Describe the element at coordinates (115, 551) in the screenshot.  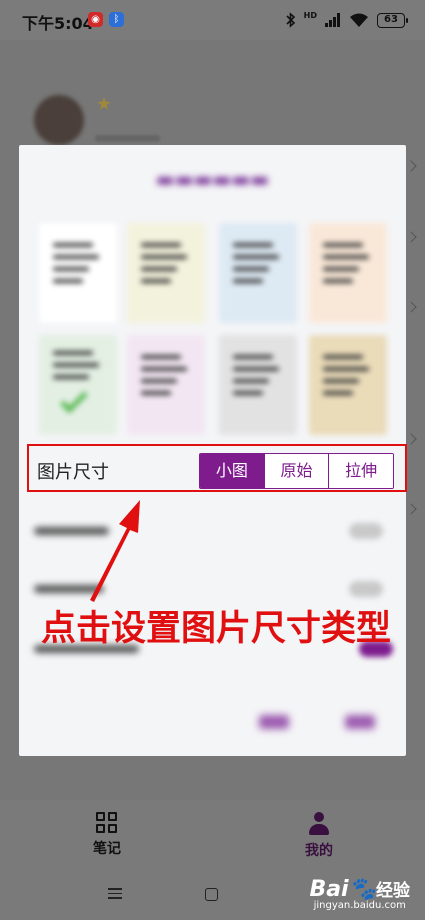
I see `annotation-arrow` at that location.